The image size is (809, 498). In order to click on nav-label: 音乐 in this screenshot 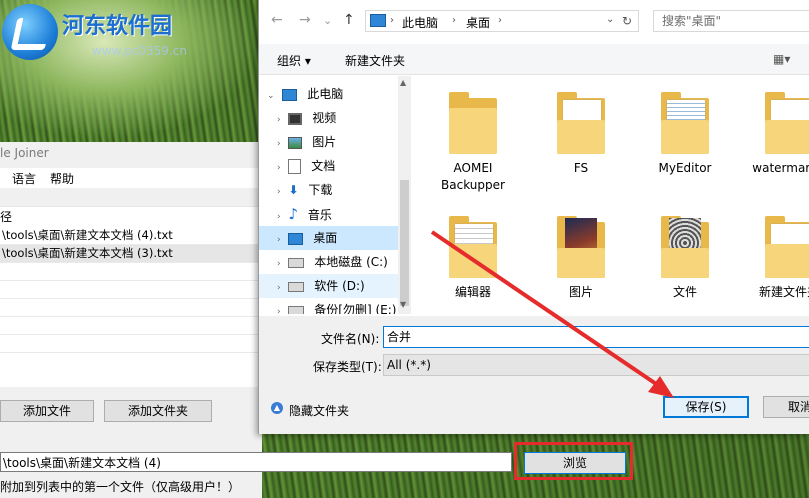, I will do `click(319, 215)`.